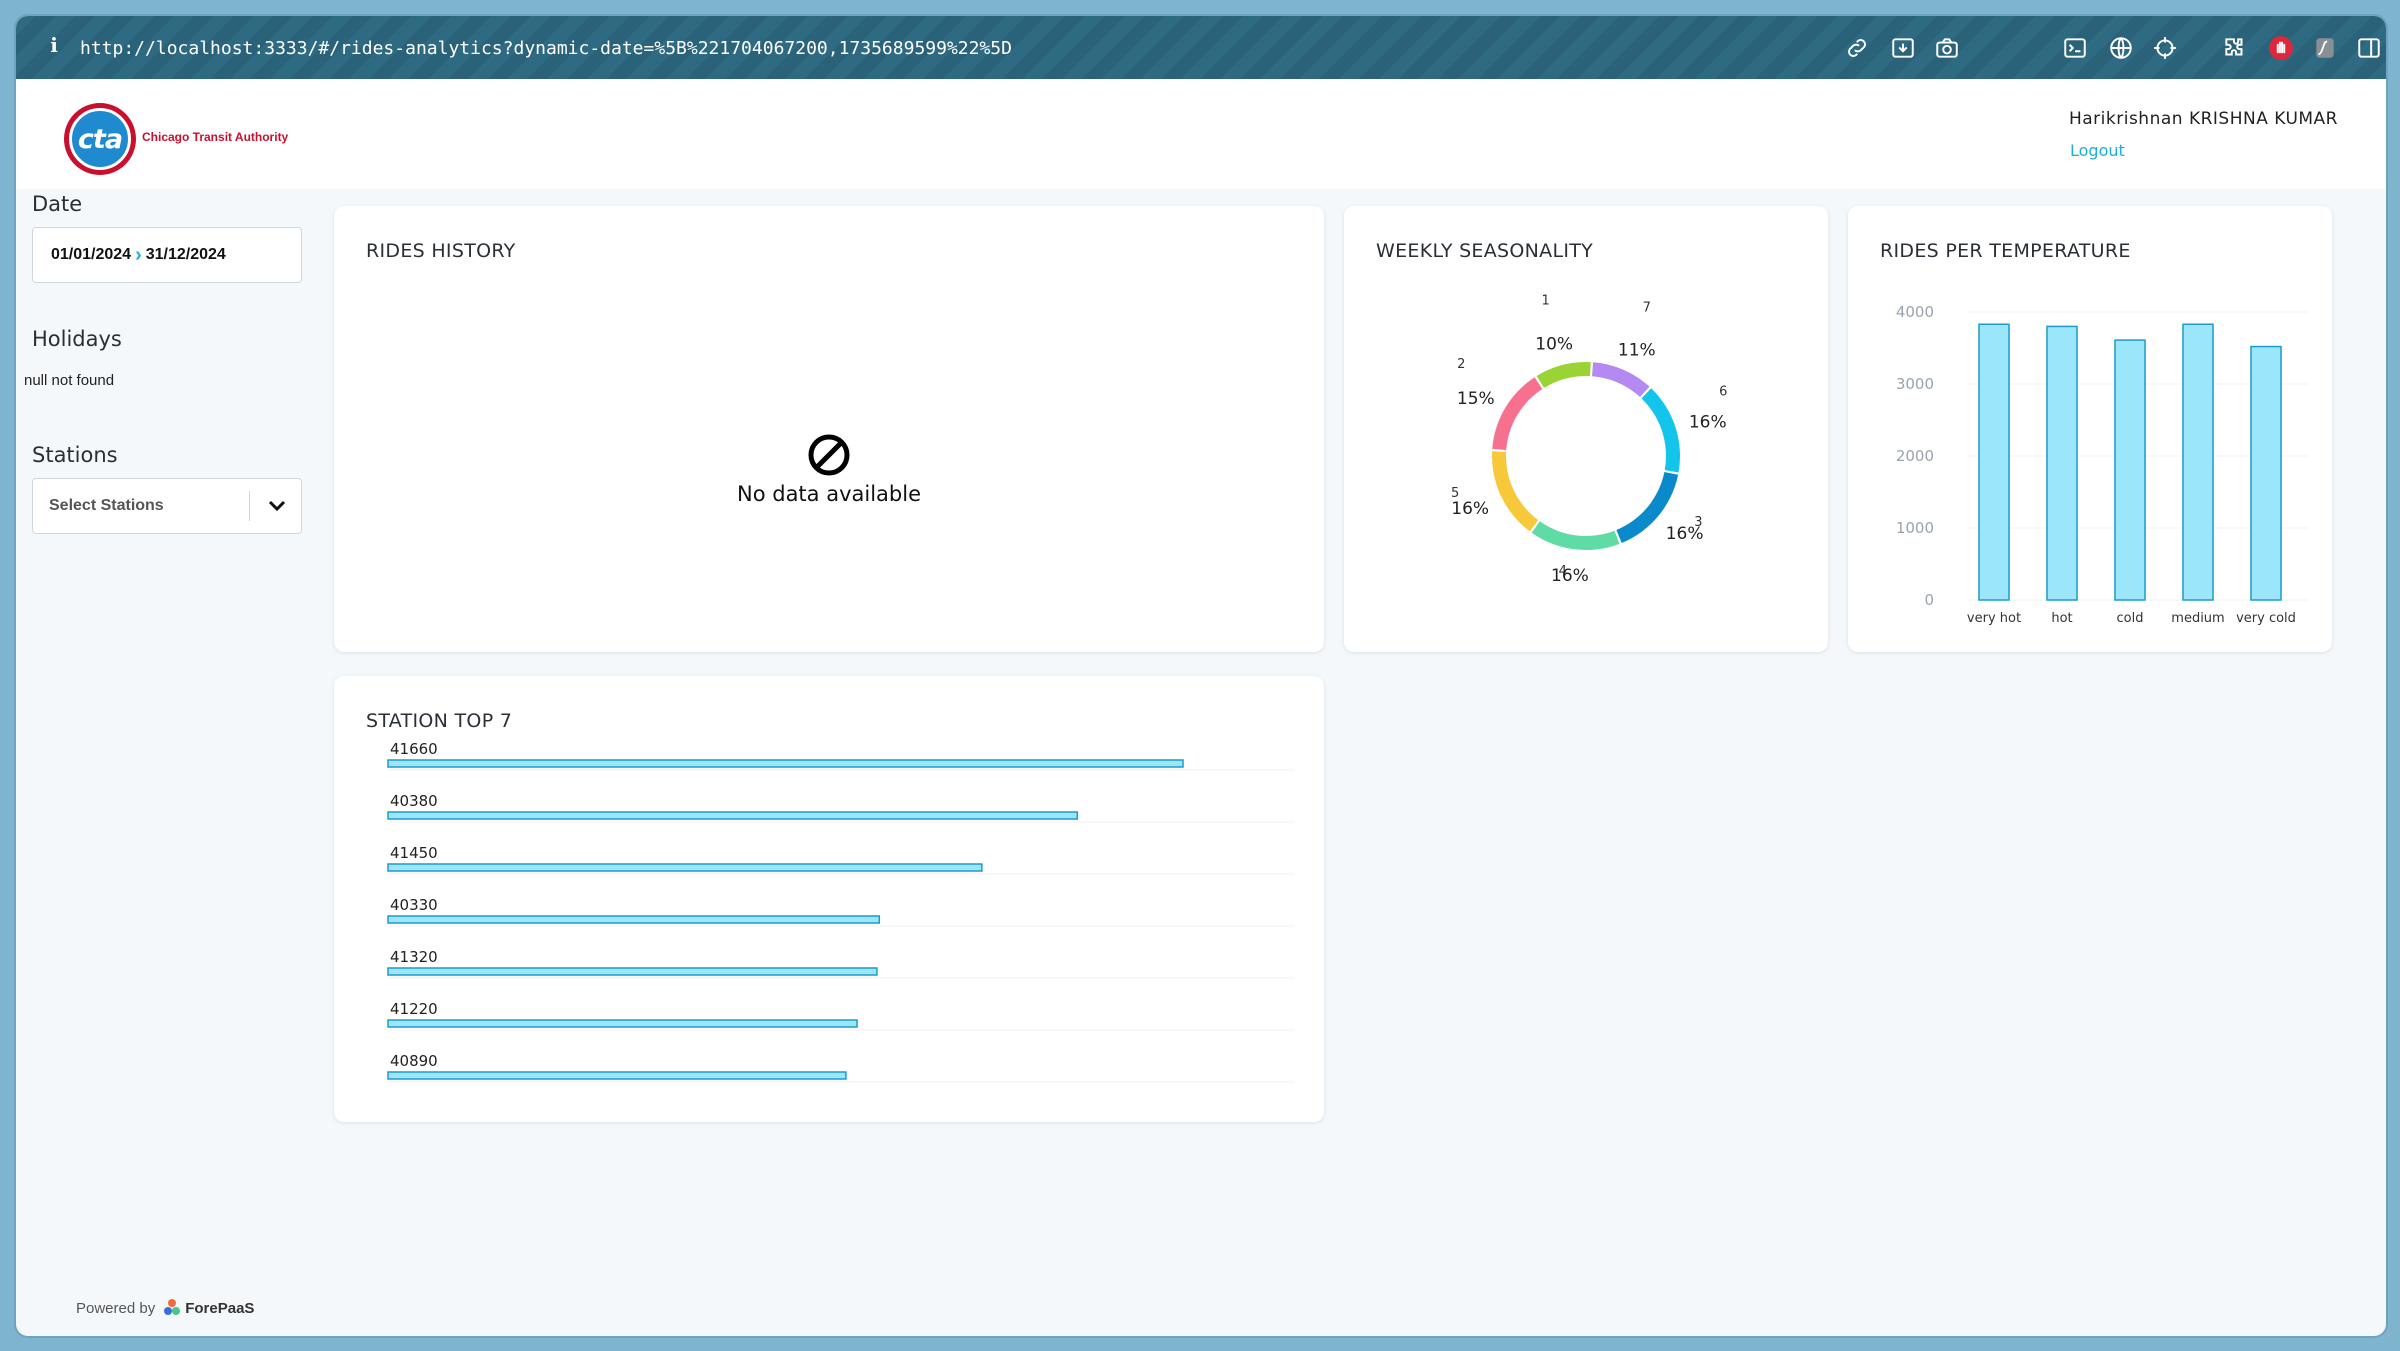 The image size is (2400, 1351). Describe the element at coordinates (277, 506) in the screenshot. I see `chevron-down-icon` at that location.